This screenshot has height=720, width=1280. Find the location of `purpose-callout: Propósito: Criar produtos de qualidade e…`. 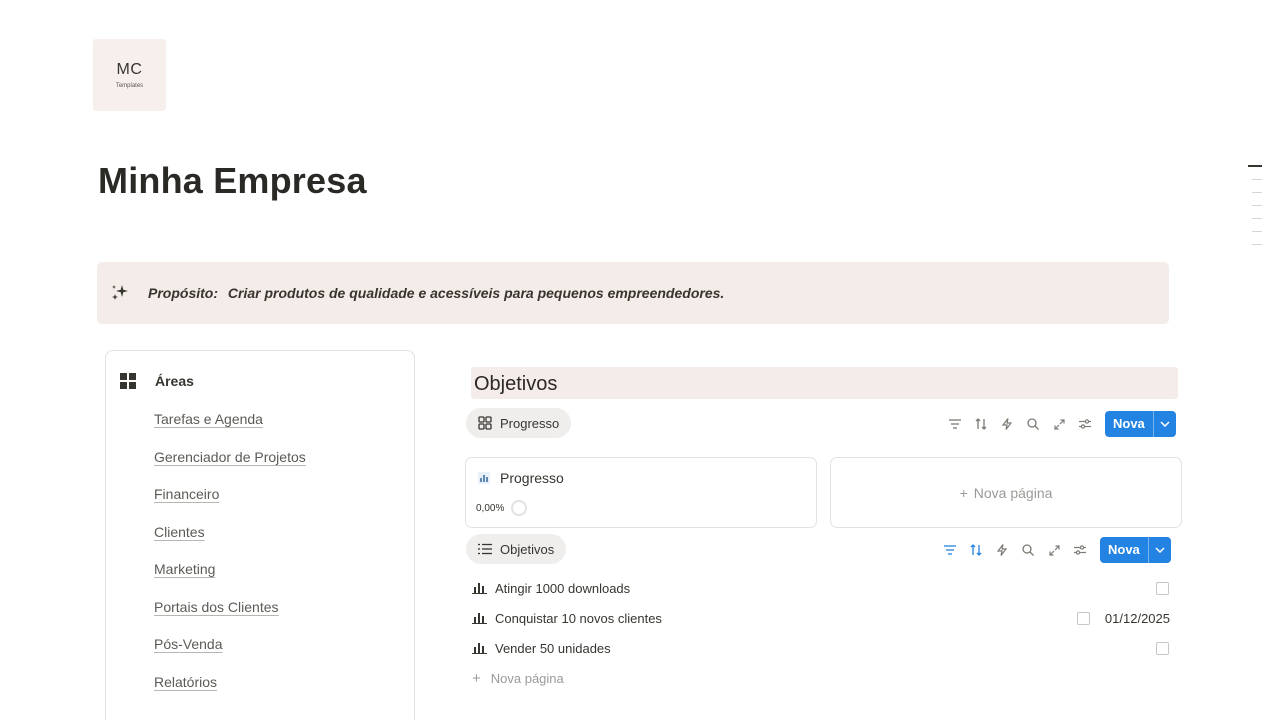

purpose-callout: Propósito: Criar produtos de qualidade e… is located at coordinates (633, 293).